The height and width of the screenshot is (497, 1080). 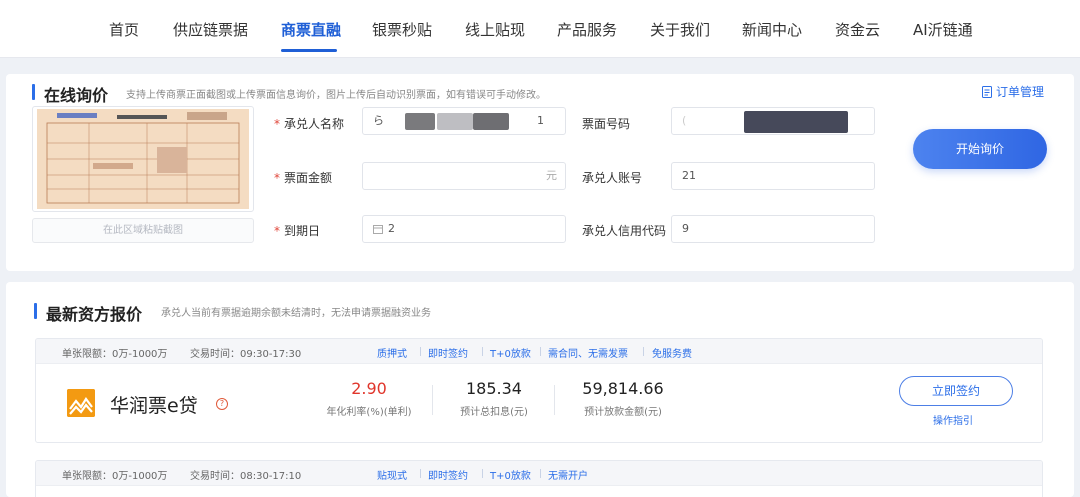 I want to click on bill-number-input: (, so click(x=773, y=121).